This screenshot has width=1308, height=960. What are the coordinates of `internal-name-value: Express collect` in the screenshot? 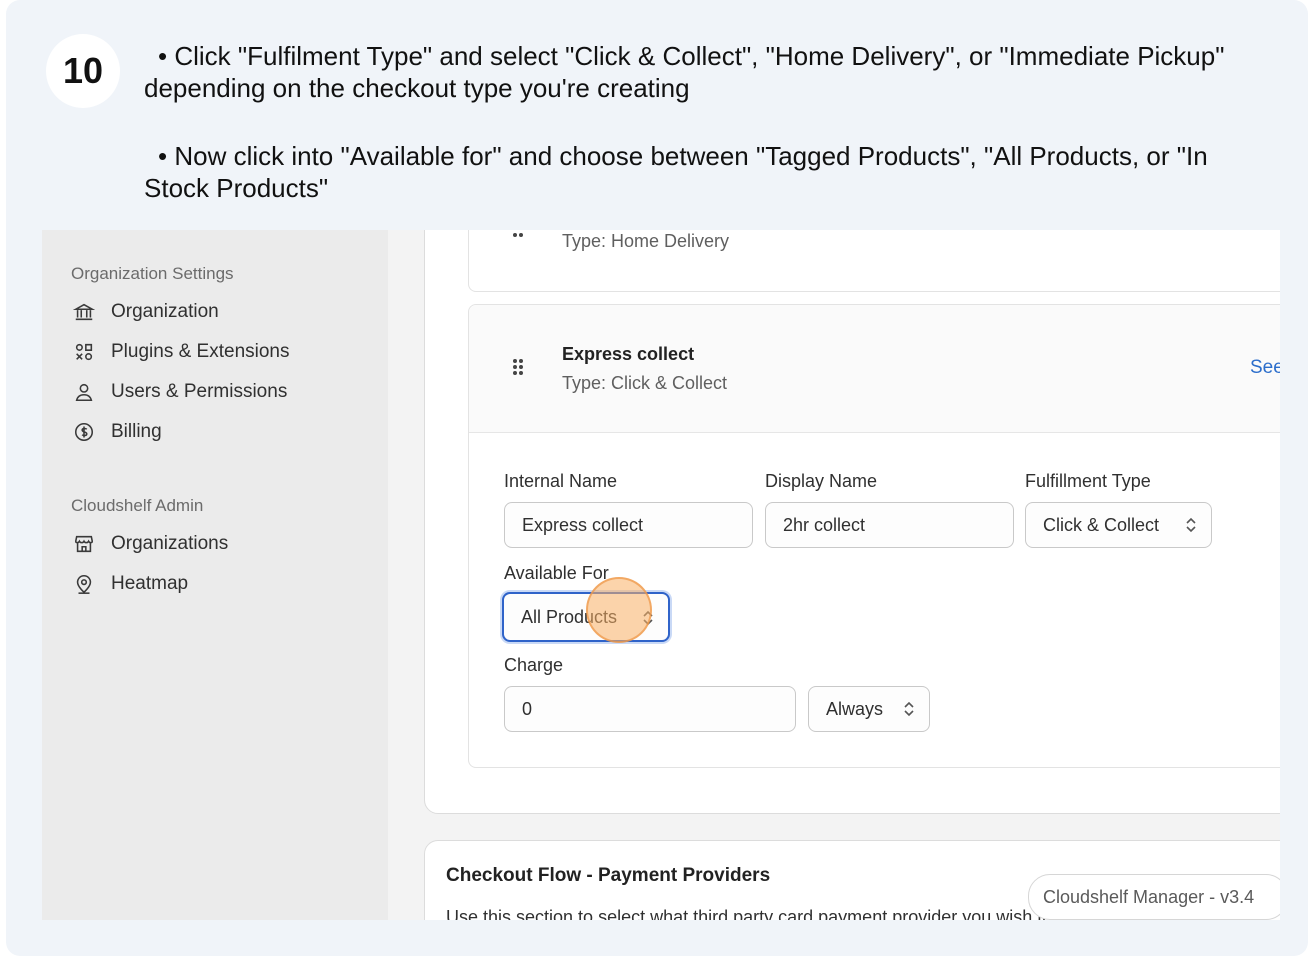 It's located at (583, 524).